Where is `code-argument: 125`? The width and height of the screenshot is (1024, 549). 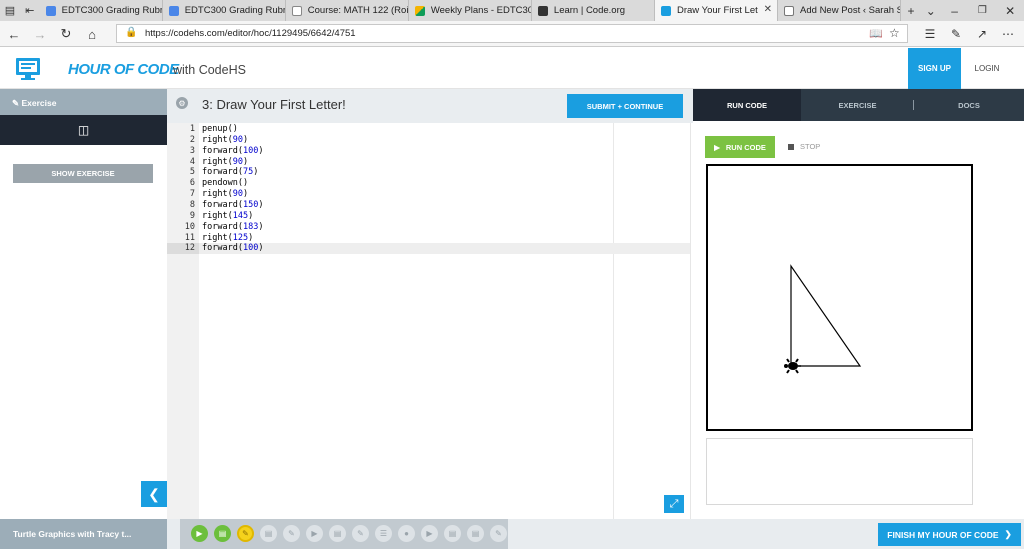 code-argument: 125 is located at coordinates (240, 238).